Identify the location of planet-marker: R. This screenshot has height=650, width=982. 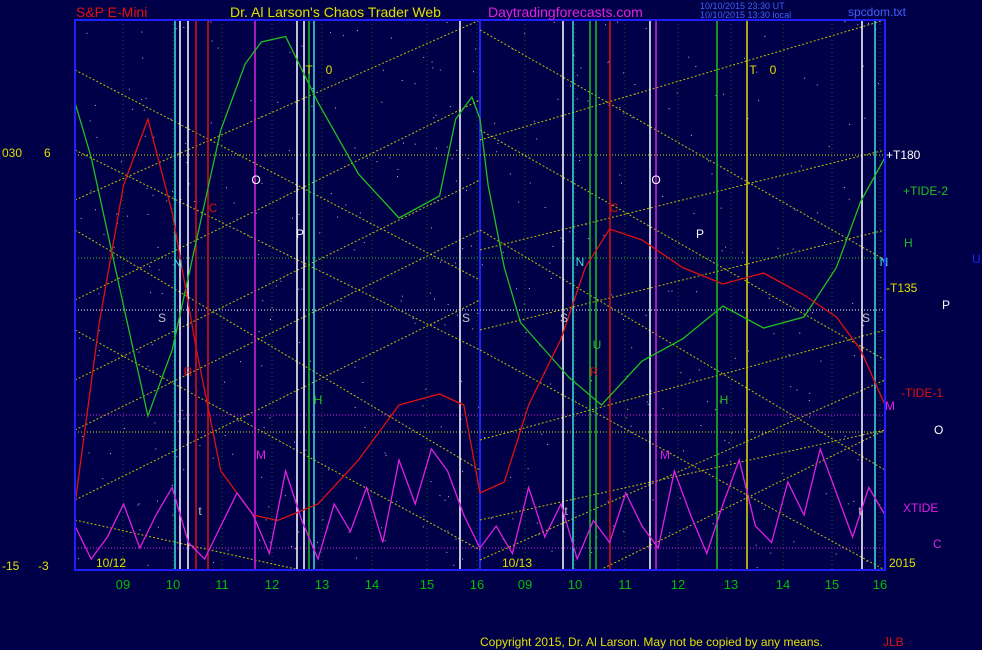
(188, 372).